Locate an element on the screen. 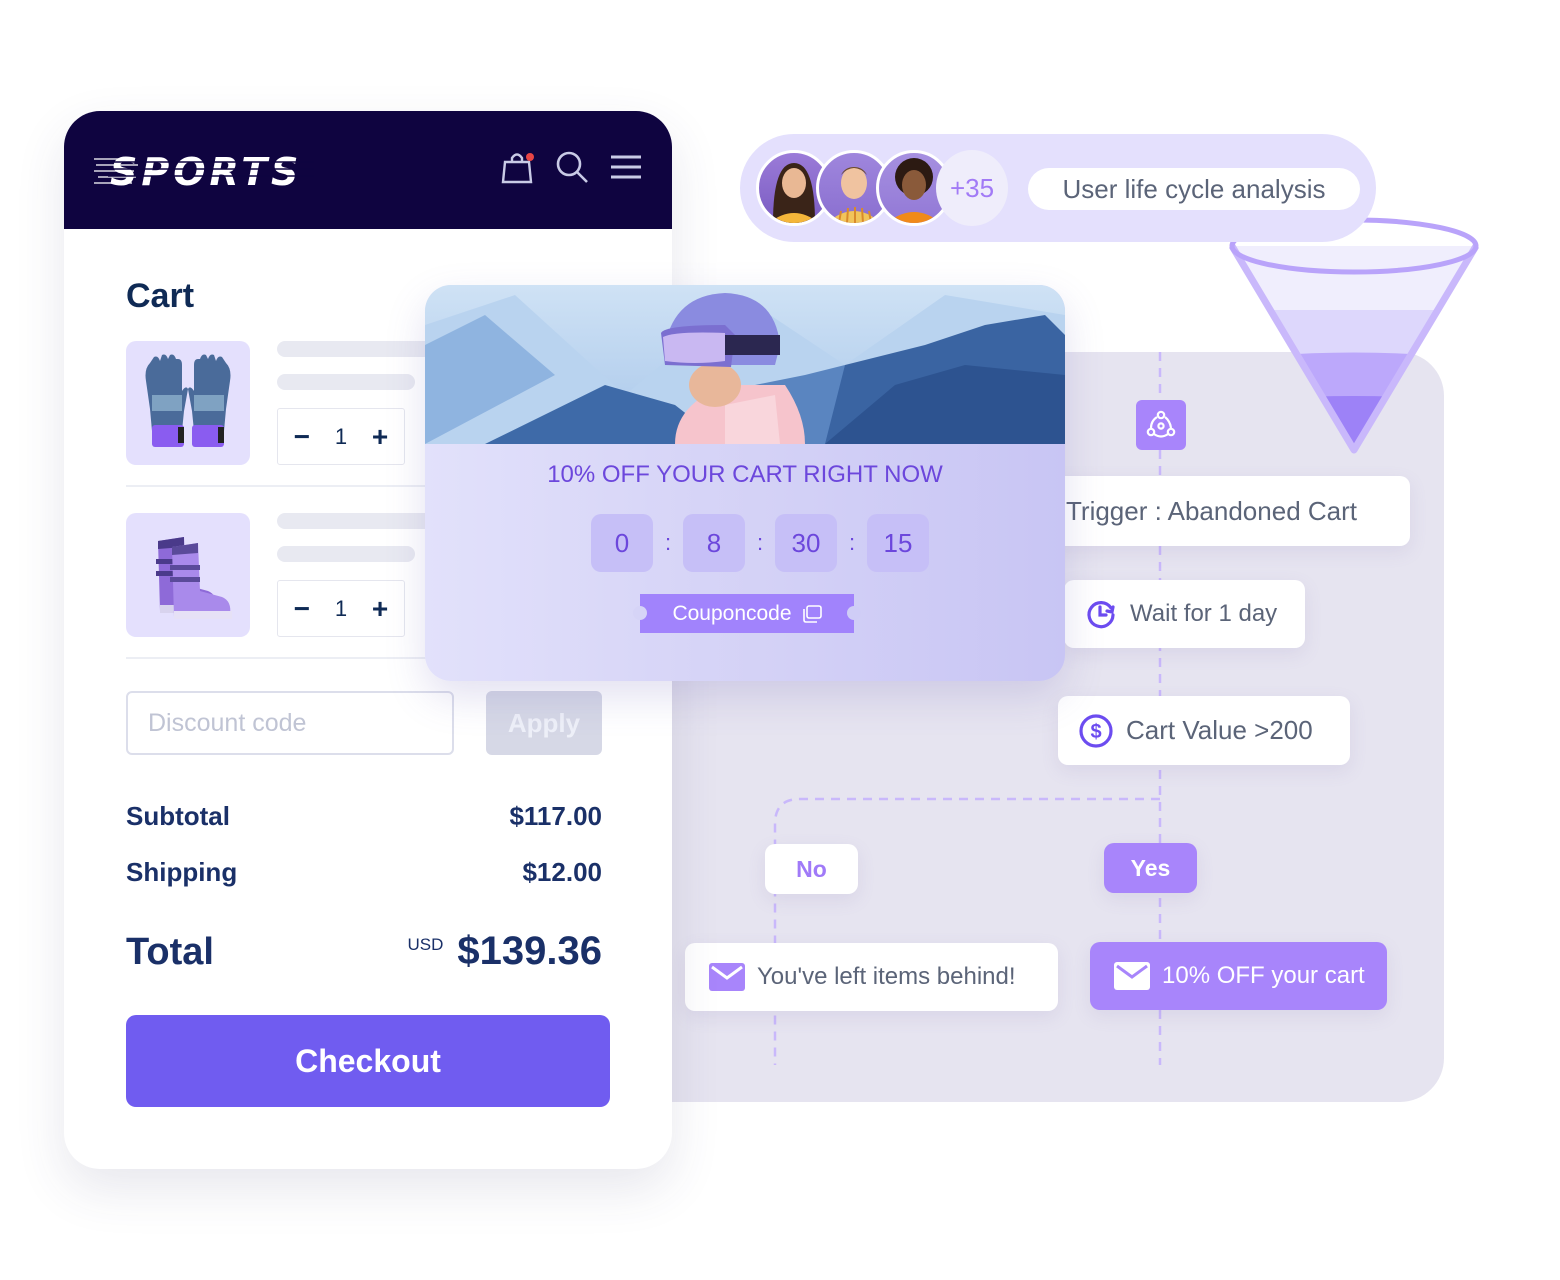 This screenshot has height=1280, width=1560. shipping-value: $12.00 is located at coordinates (562, 872).